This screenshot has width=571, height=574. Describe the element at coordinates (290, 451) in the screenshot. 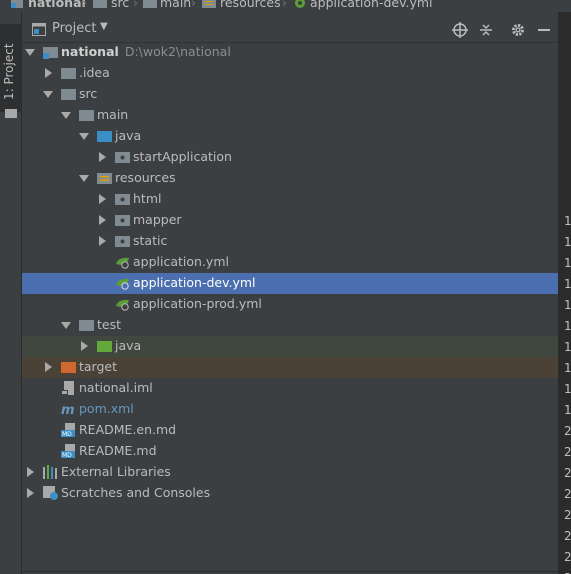

I see `tree-node-readme-md: MD README.md` at that location.